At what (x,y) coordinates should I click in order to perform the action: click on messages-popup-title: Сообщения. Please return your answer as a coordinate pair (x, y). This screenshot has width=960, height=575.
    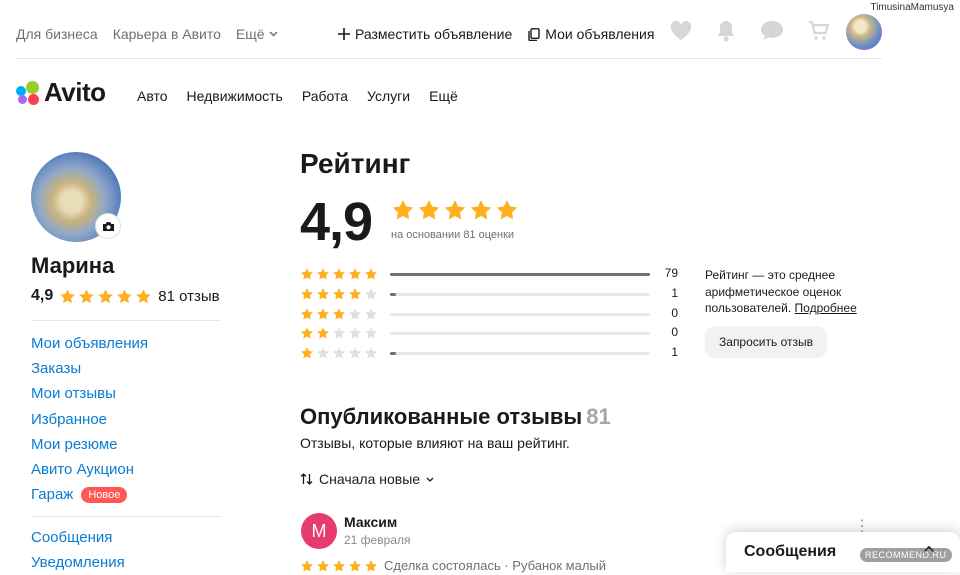
    Looking at the image, I should click on (790, 551).